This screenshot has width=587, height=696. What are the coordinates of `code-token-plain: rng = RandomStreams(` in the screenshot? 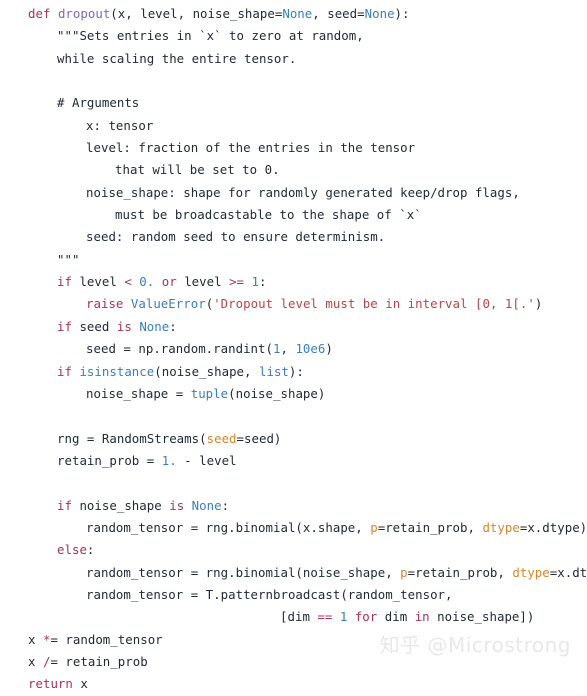 It's located at (132, 438).